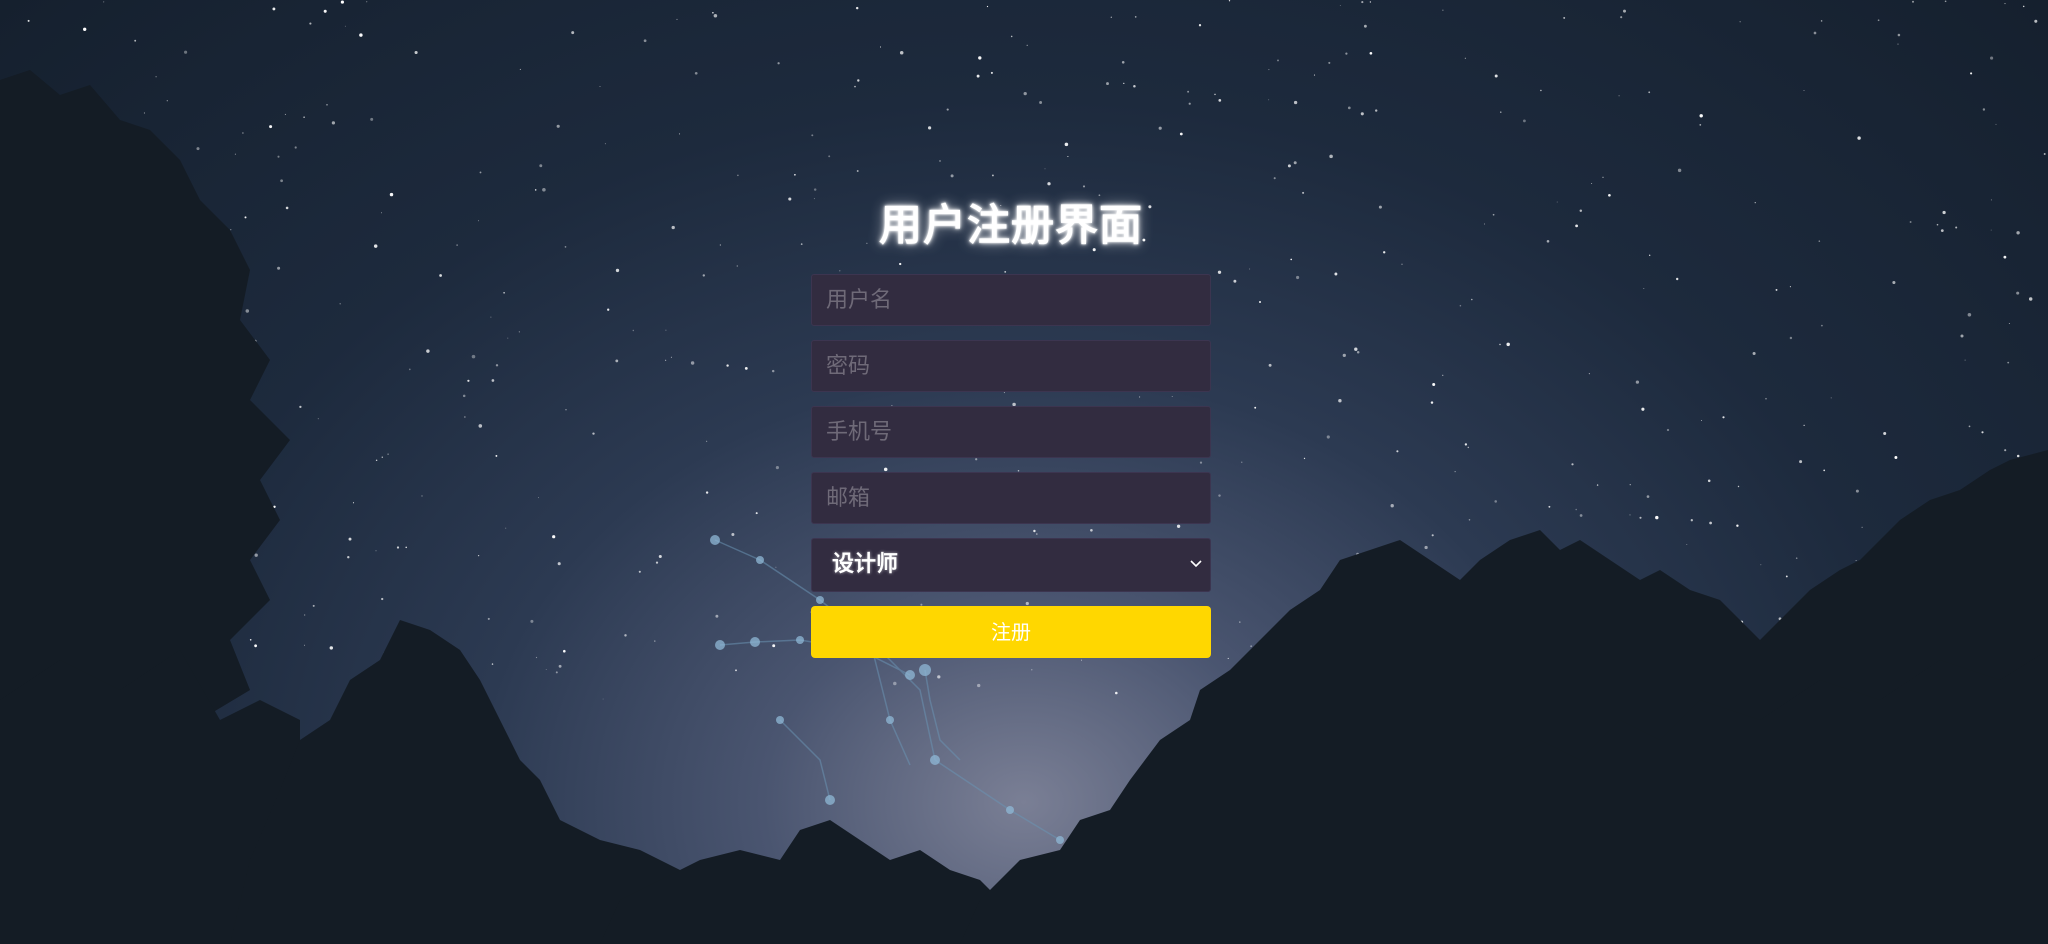  I want to click on page-title: 用户注册界面, so click(1011, 226).